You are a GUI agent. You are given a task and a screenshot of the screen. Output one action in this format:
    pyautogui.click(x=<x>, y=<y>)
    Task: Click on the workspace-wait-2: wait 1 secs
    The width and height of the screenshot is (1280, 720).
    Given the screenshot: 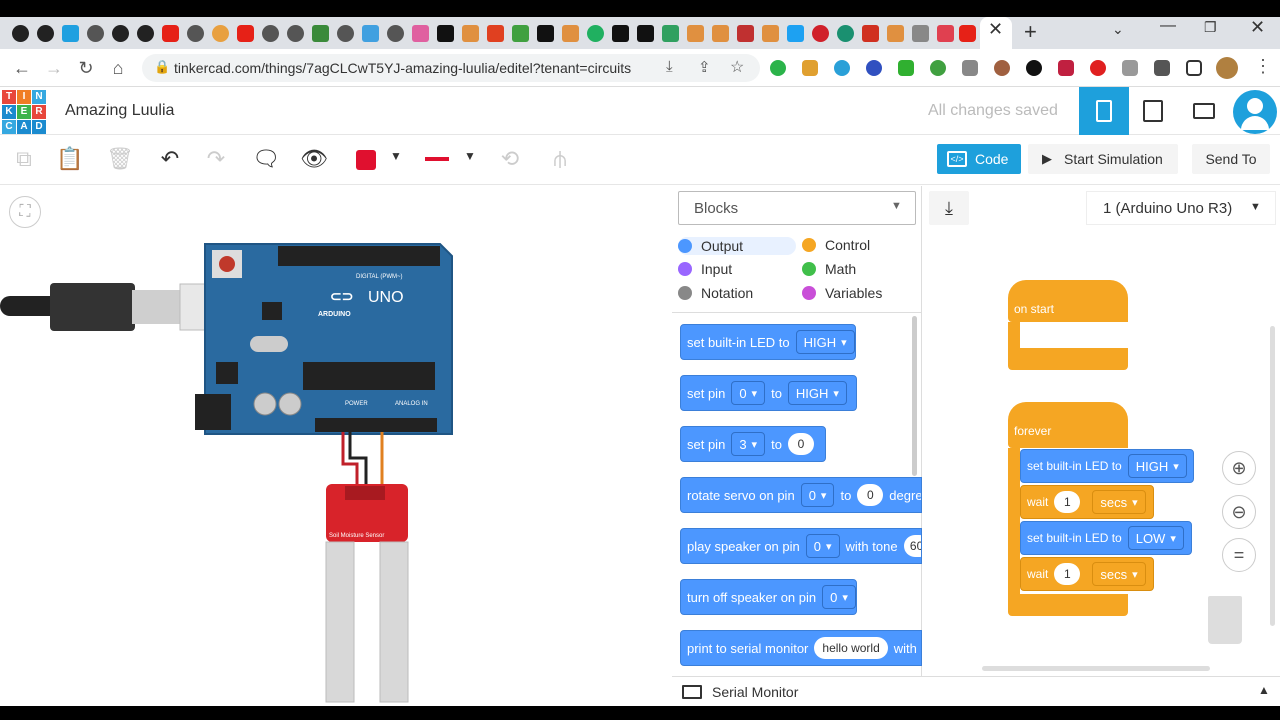 What is the action you would take?
    pyautogui.click(x=1087, y=574)
    